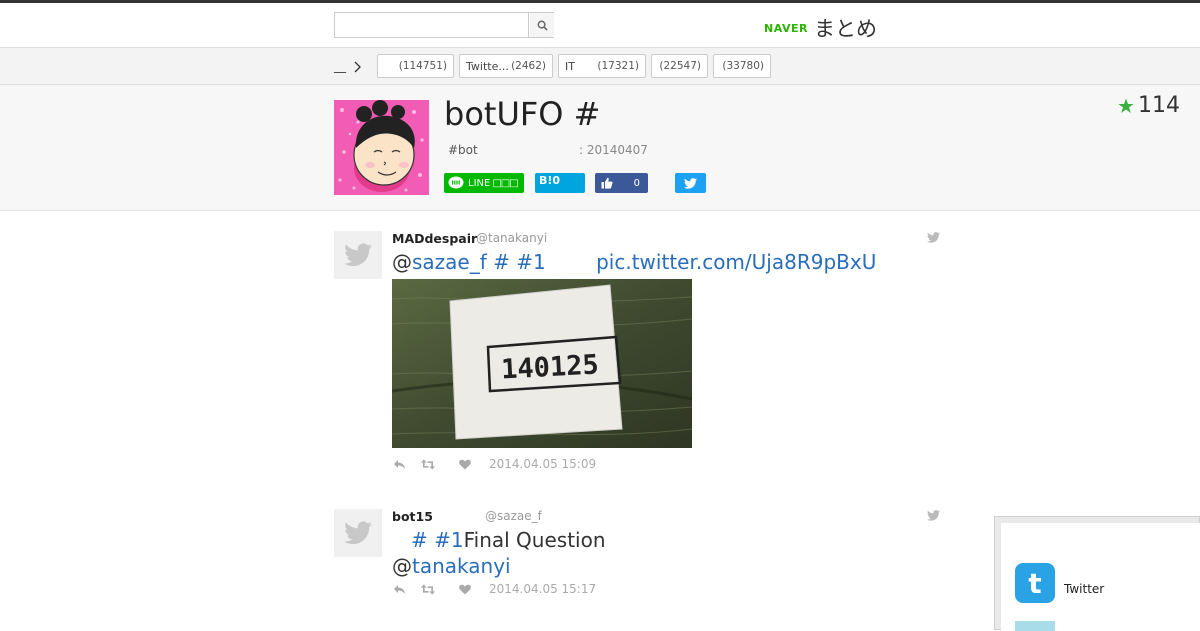 The width and height of the screenshot is (1200, 631). What do you see at coordinates (449, 262) in the screenshot?
I see `tweet-mention-link: sazae_f` at bounding box center [449, 262].